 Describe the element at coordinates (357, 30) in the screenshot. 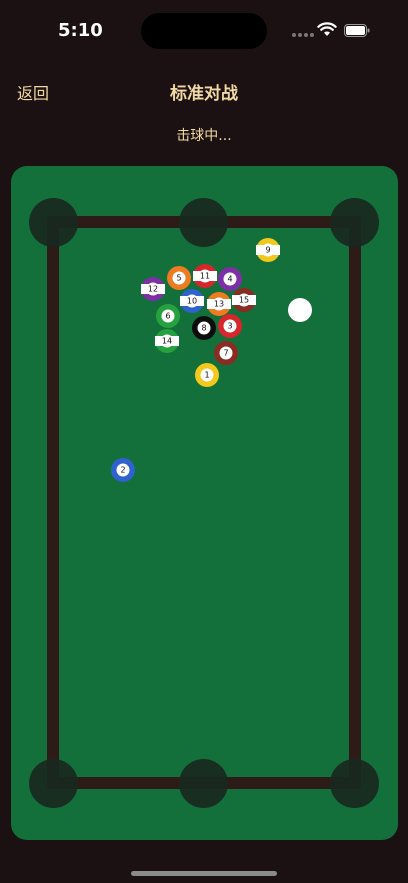

I see `battery-icon` at that location.